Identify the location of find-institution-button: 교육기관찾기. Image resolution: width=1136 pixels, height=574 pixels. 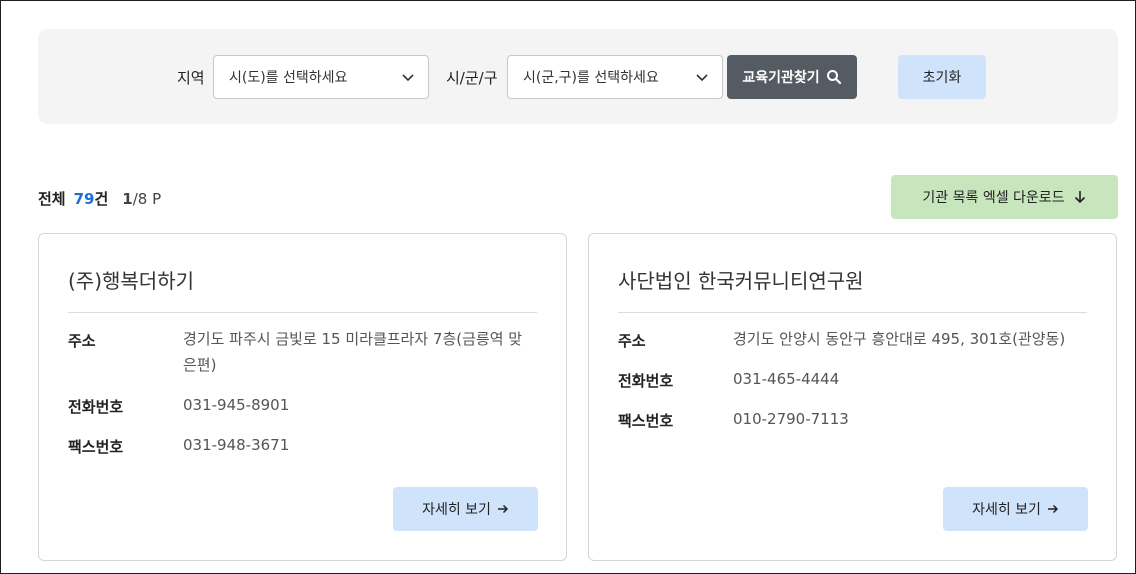
(792, 77).